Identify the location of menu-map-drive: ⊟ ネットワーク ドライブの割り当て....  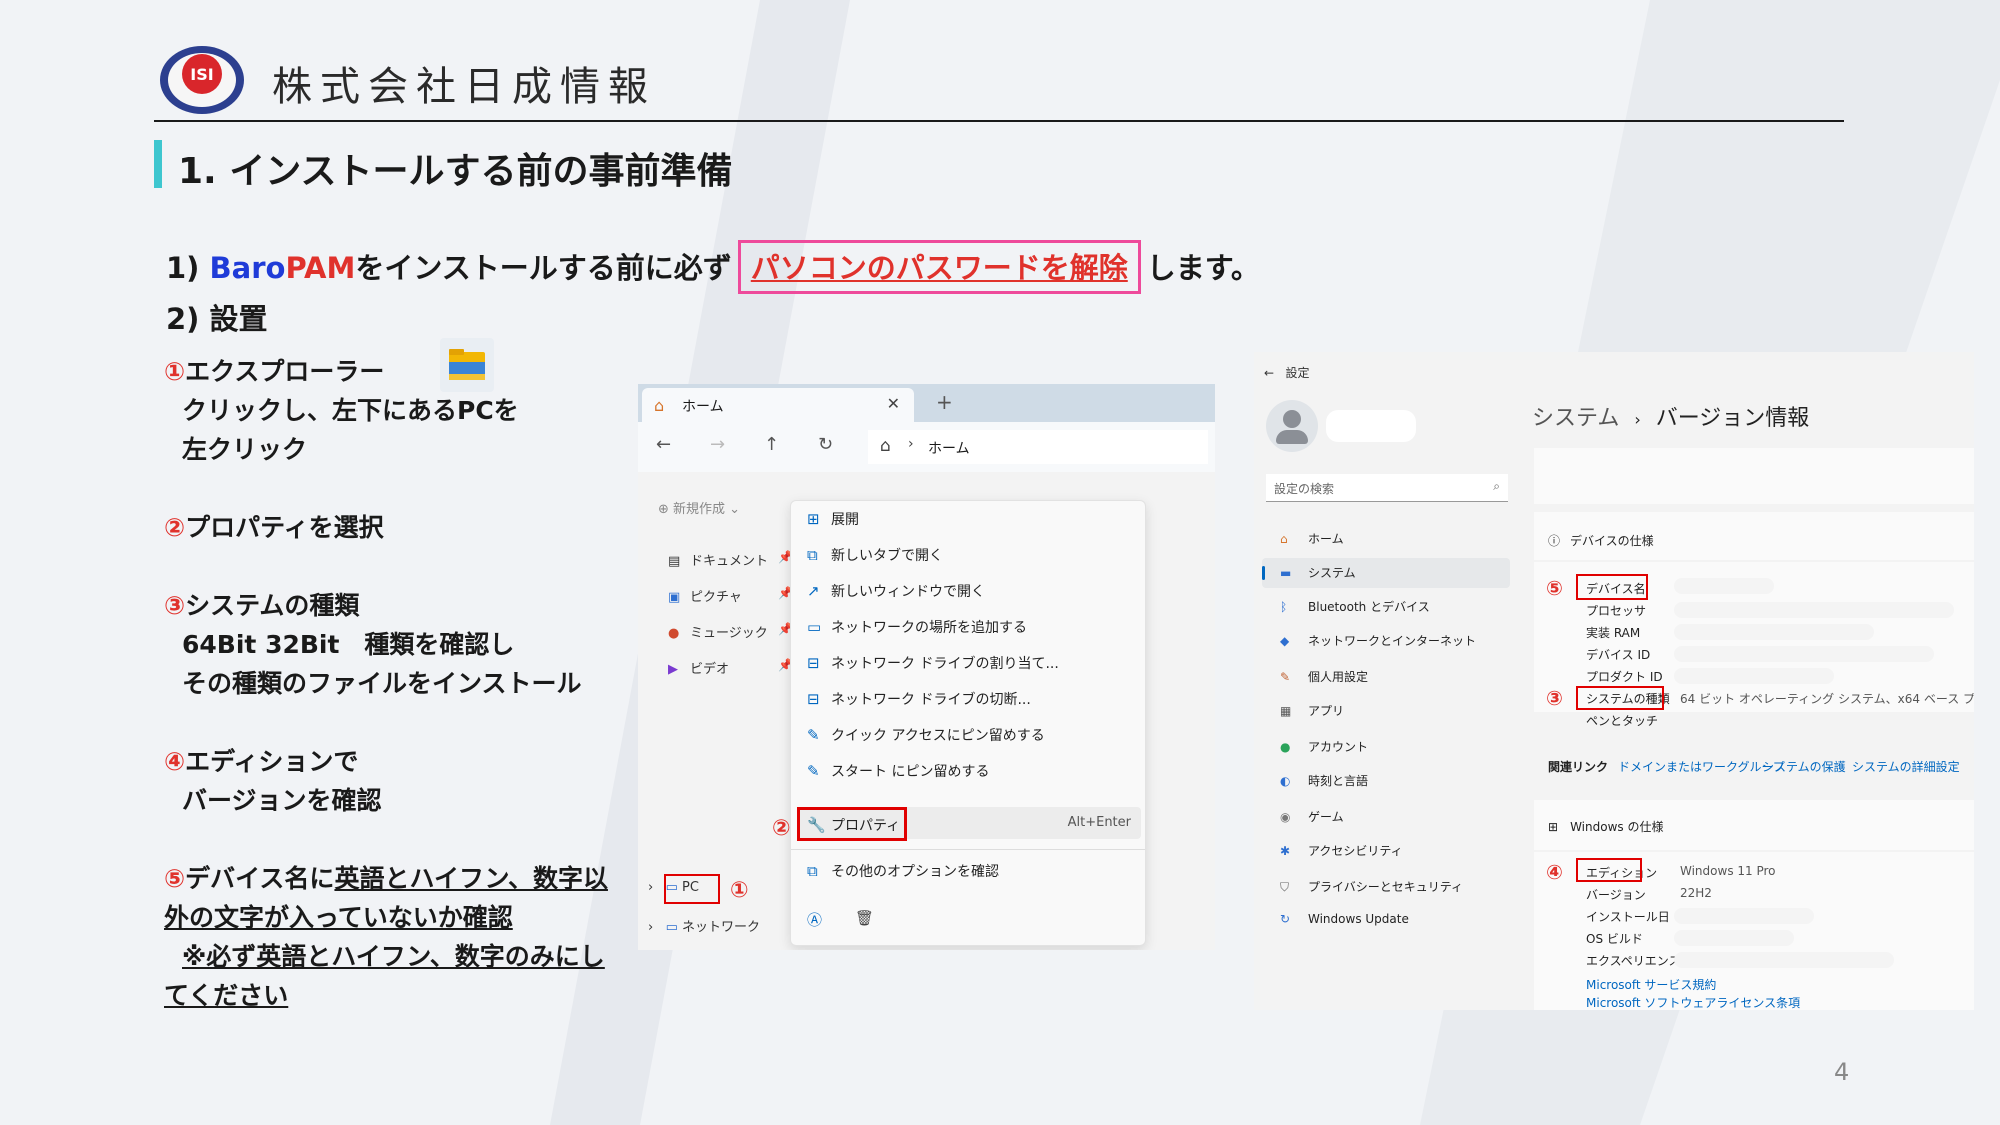
(933, 663).